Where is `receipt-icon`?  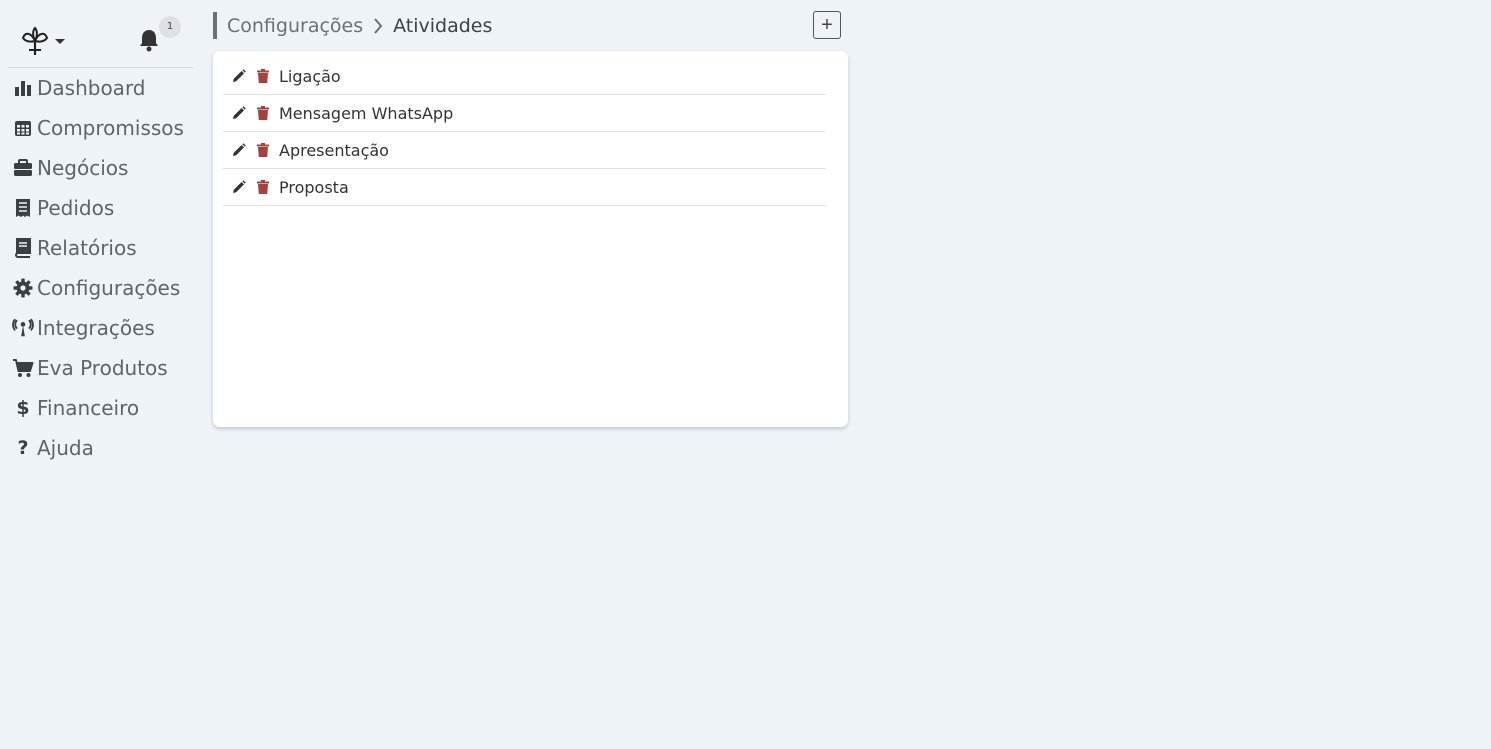 receipt-icon is located at coordinates (23, 208).